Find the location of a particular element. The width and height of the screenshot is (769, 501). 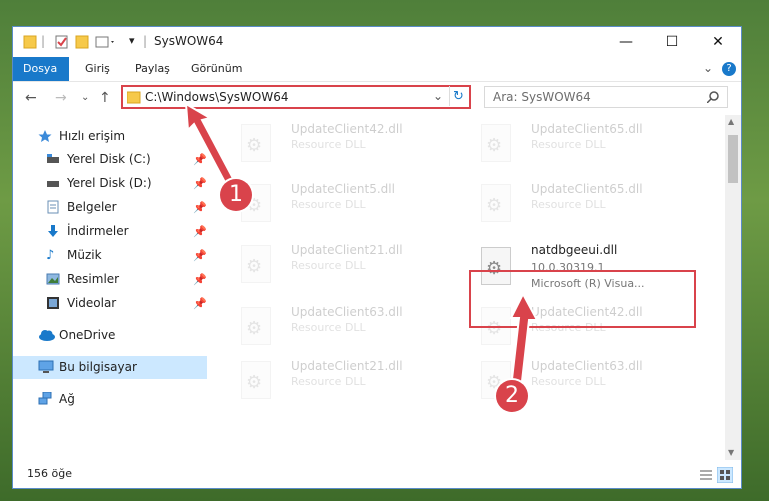

sidebar-item-label: Resimler is located at coordinates (93, 279).